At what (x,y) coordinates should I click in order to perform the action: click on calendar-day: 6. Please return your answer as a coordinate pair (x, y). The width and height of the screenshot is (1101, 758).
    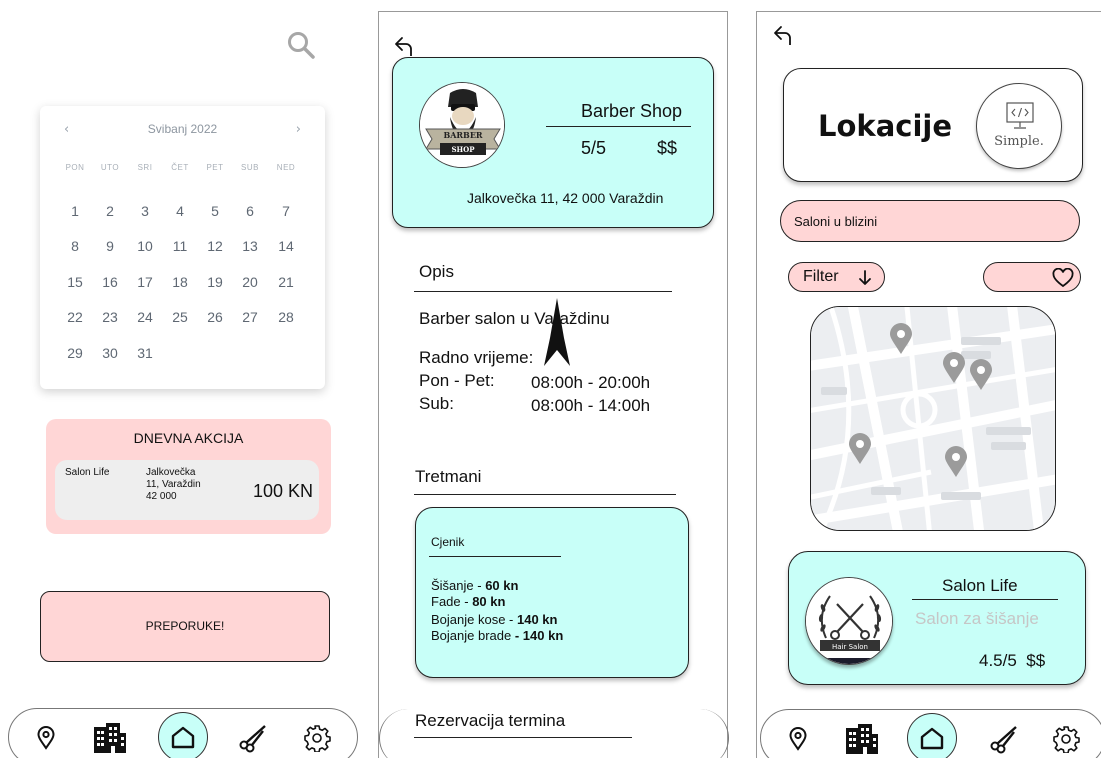
    Looking at the image, I should click on (250, 211).